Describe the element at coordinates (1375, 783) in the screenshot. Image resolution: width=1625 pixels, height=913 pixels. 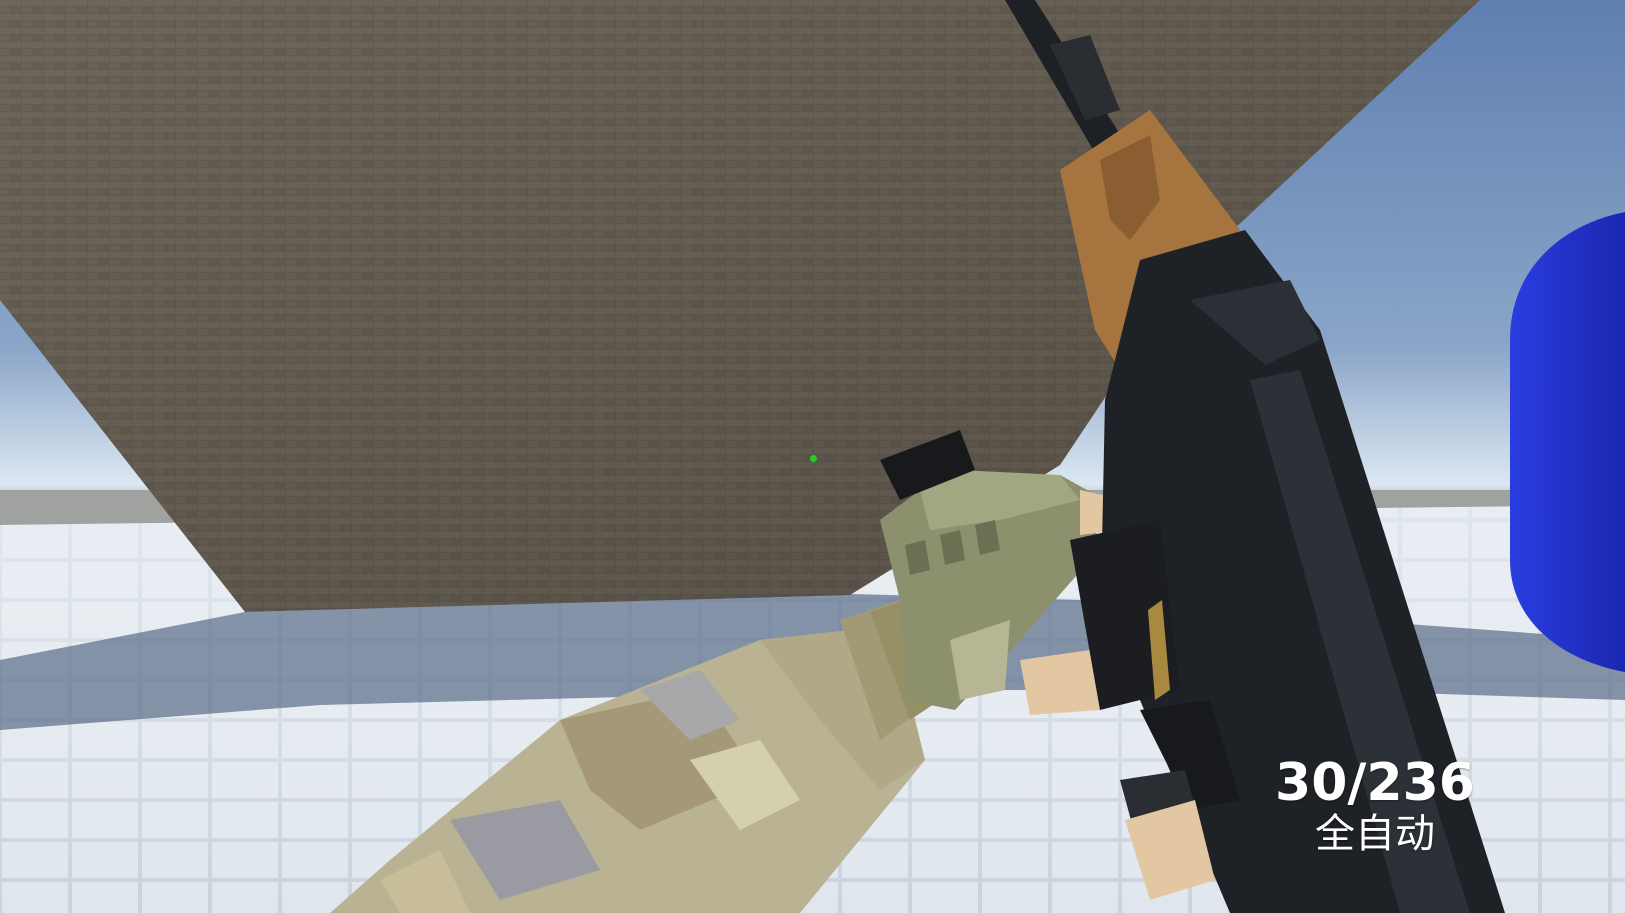
I see `ammo-counter: 30/236` at that location.